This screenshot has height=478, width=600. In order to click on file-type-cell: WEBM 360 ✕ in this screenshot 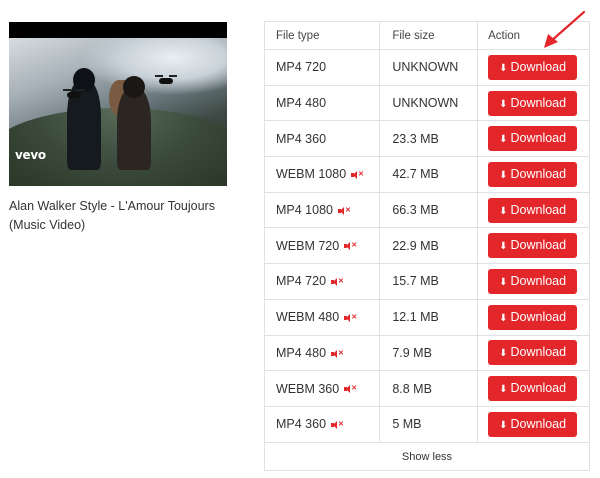, I will do `click(322, 388)`.